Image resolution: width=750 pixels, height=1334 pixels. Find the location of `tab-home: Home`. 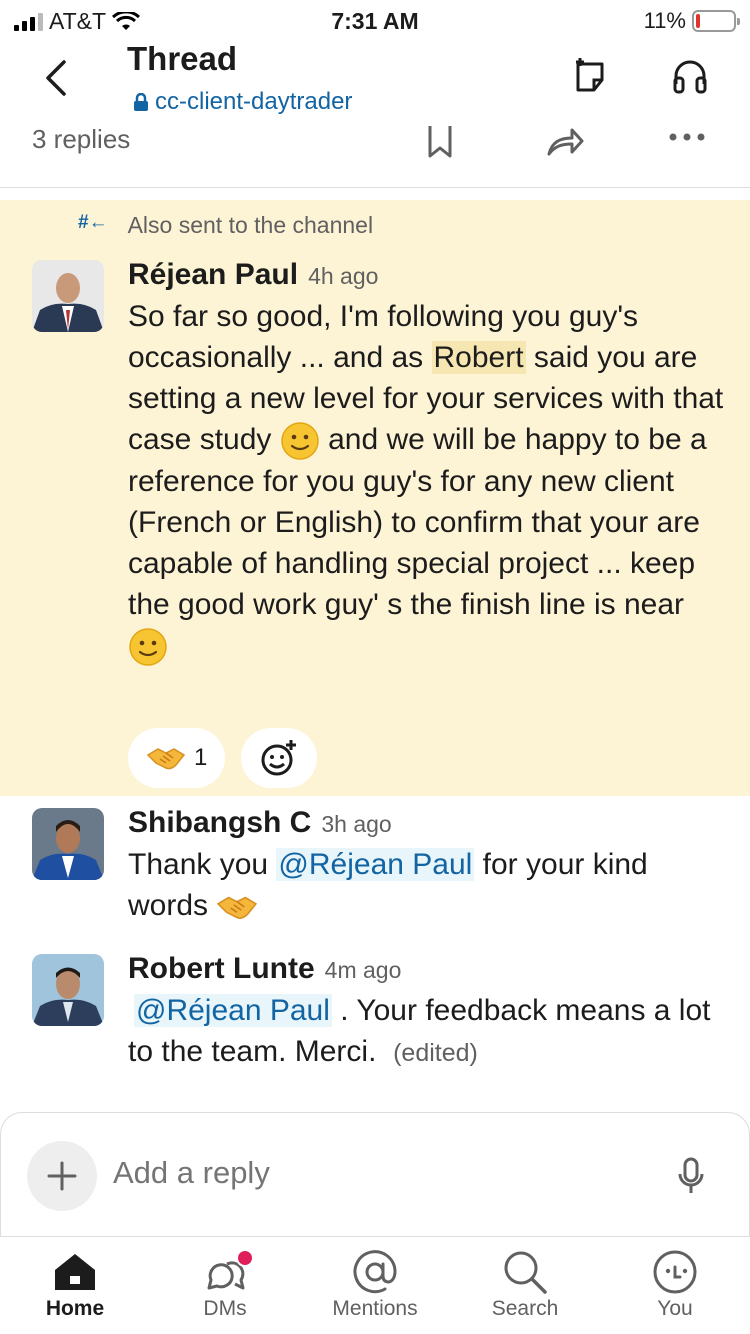

tab-home: Home is located at coordinates (75, 1284).